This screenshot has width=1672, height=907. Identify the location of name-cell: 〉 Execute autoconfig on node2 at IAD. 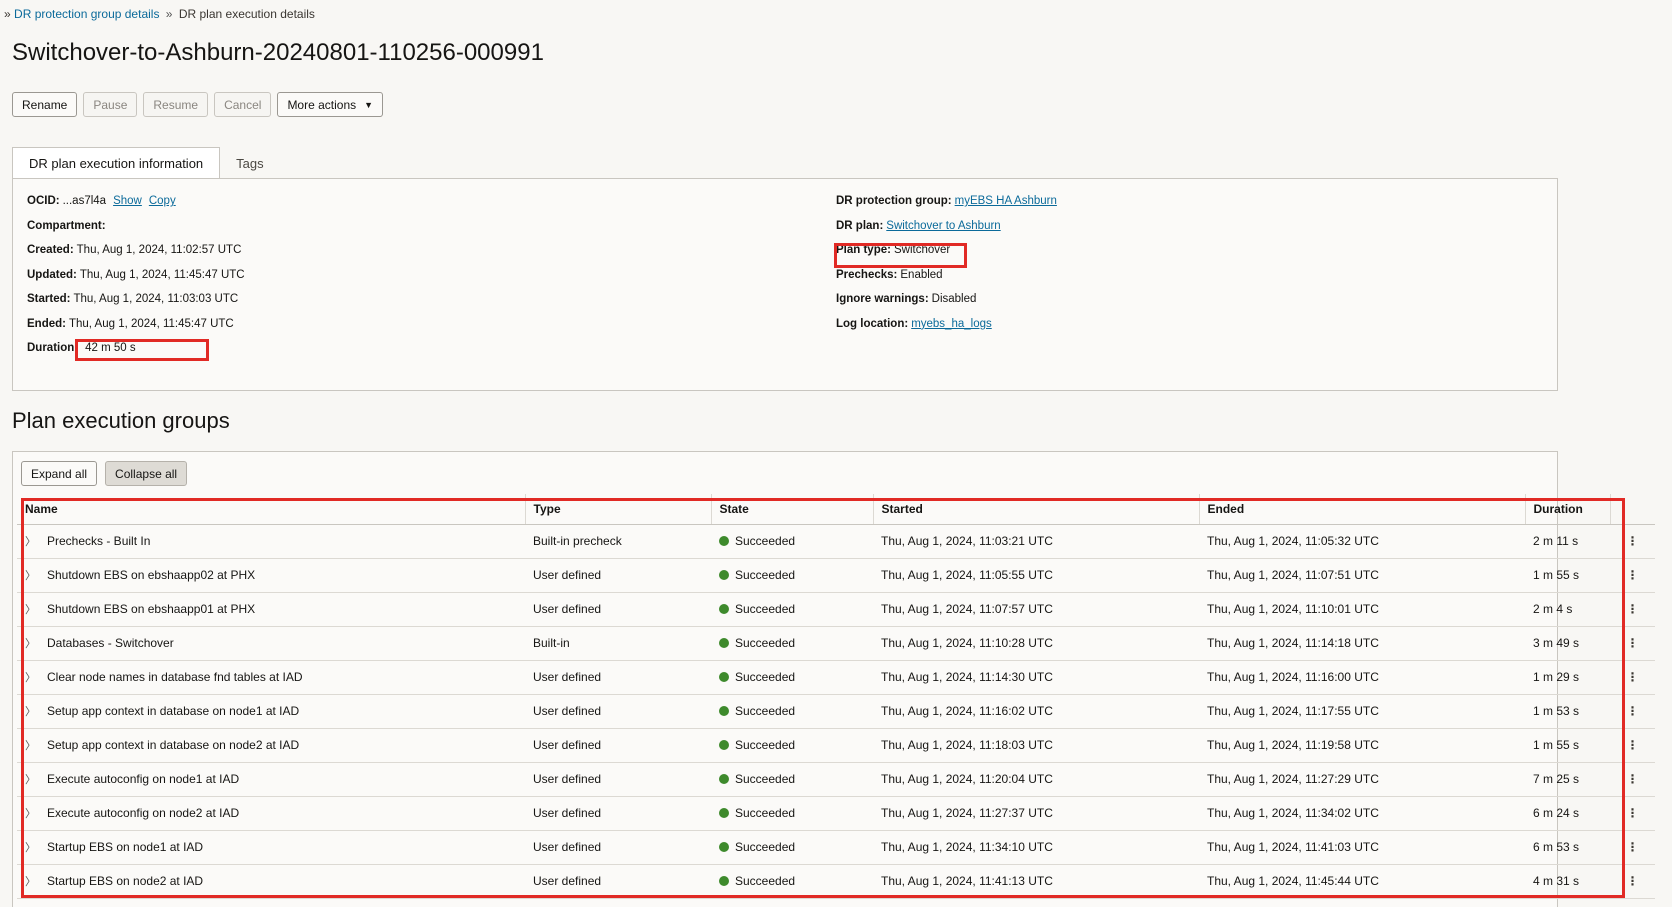
(271, 813).